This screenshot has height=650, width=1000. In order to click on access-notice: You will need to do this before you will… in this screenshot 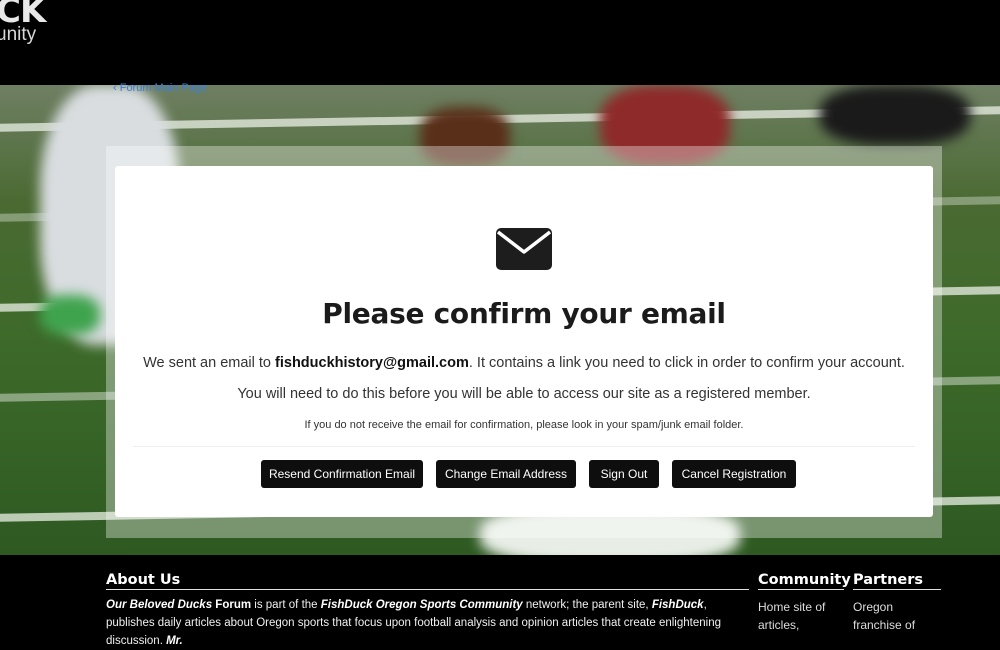, I will do `click(524, 394)`.